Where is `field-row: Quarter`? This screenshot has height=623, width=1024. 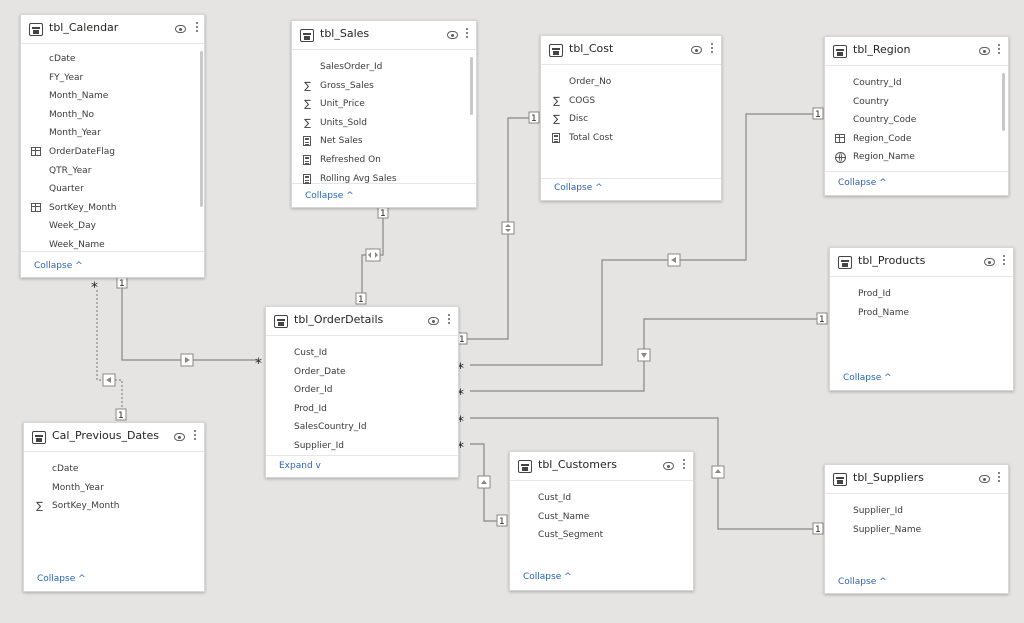
field-row: Quarter is located at coordinates (101, 190).